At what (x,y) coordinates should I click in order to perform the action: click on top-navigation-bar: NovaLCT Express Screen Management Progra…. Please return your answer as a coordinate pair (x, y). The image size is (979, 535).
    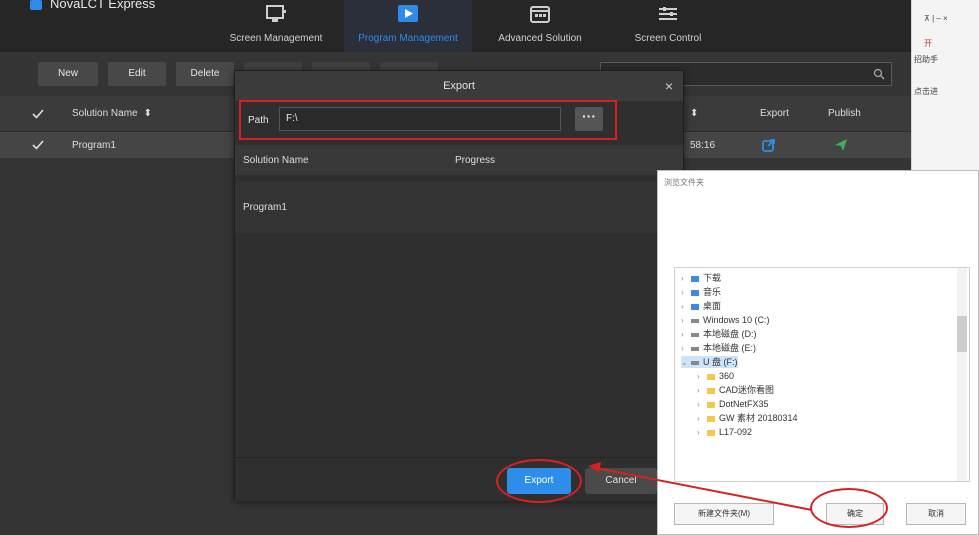
    Looking at the image, I should click on (455, 26).